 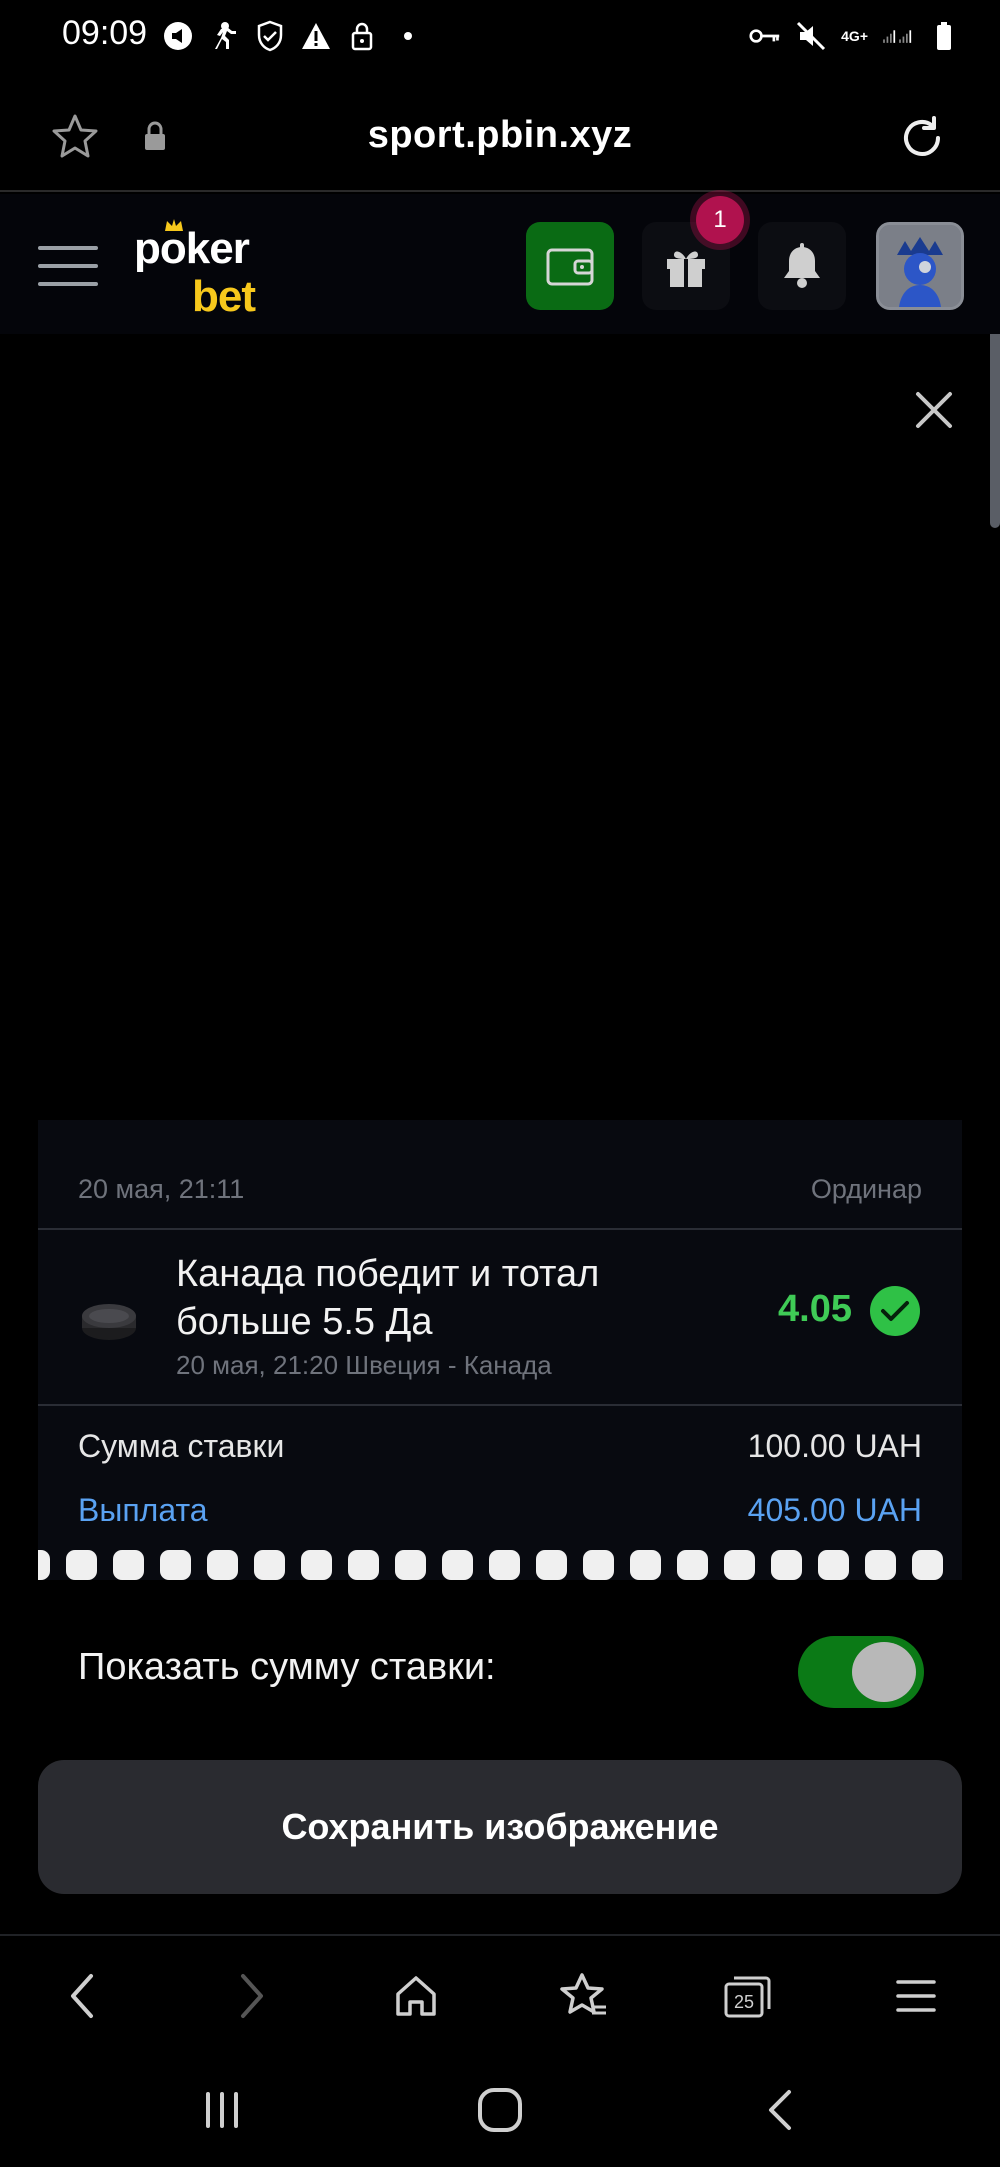 What do you see at coordinates (811, 36) in the screenshot?
I see `mute-icon` at bounding box center [811, 36].